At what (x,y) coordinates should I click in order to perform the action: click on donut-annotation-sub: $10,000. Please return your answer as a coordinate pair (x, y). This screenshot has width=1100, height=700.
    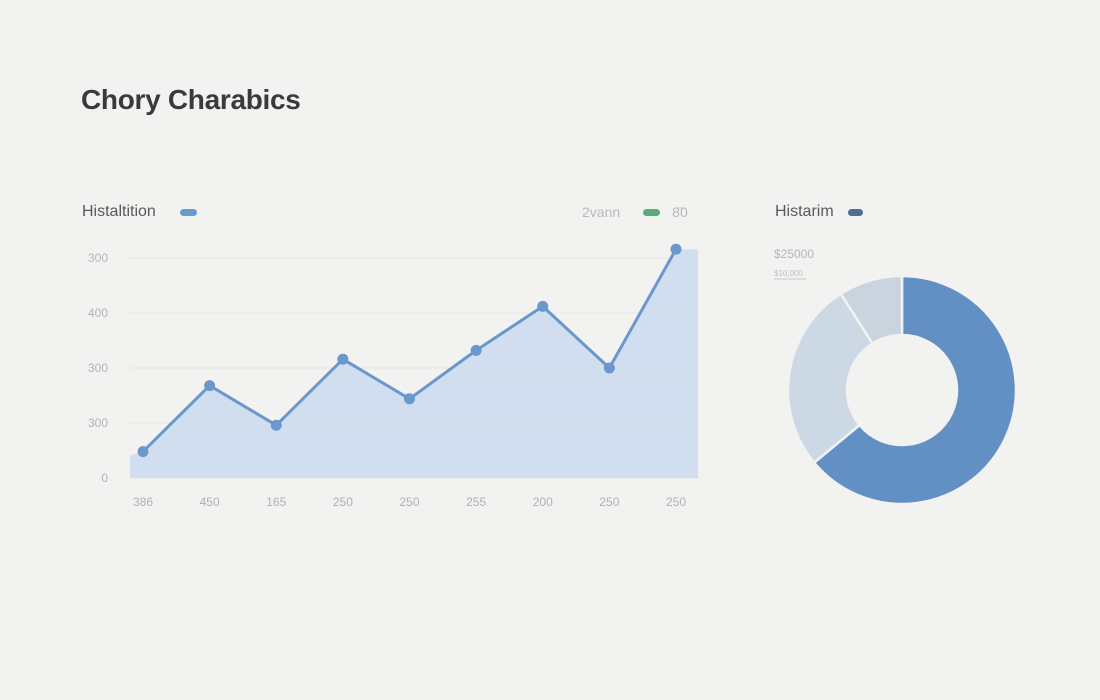
    Looking at the image, I should click on (788, 273).